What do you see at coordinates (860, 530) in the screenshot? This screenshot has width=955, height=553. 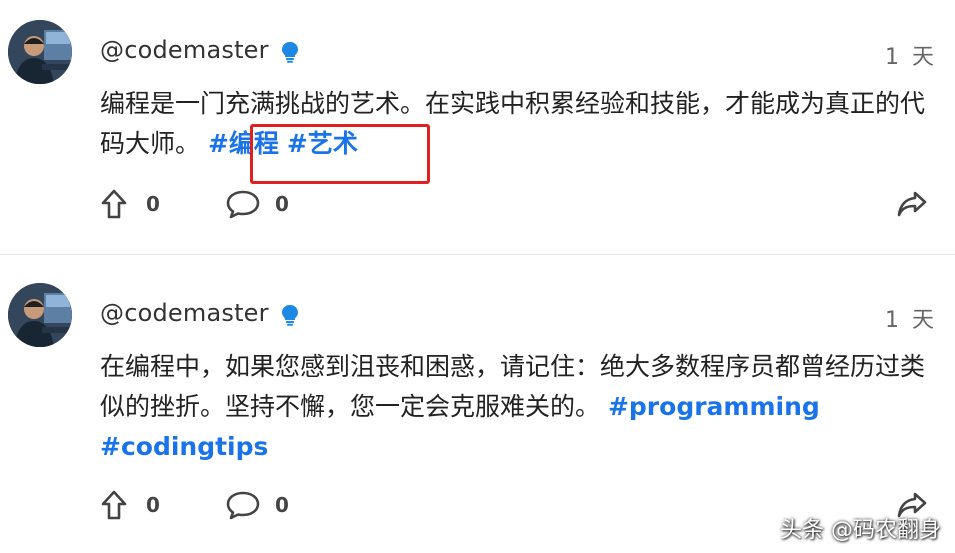 I see `watermark: 头条 @码农翻身` at bounding box center [860, 530].